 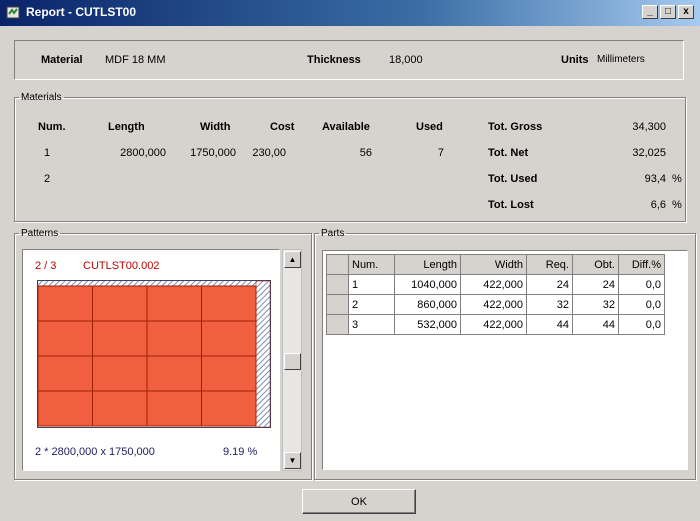 What do you see at coordinates (549, 324) in the screenshot?
I see `part-req: 44` at bounding box center [549, 324].